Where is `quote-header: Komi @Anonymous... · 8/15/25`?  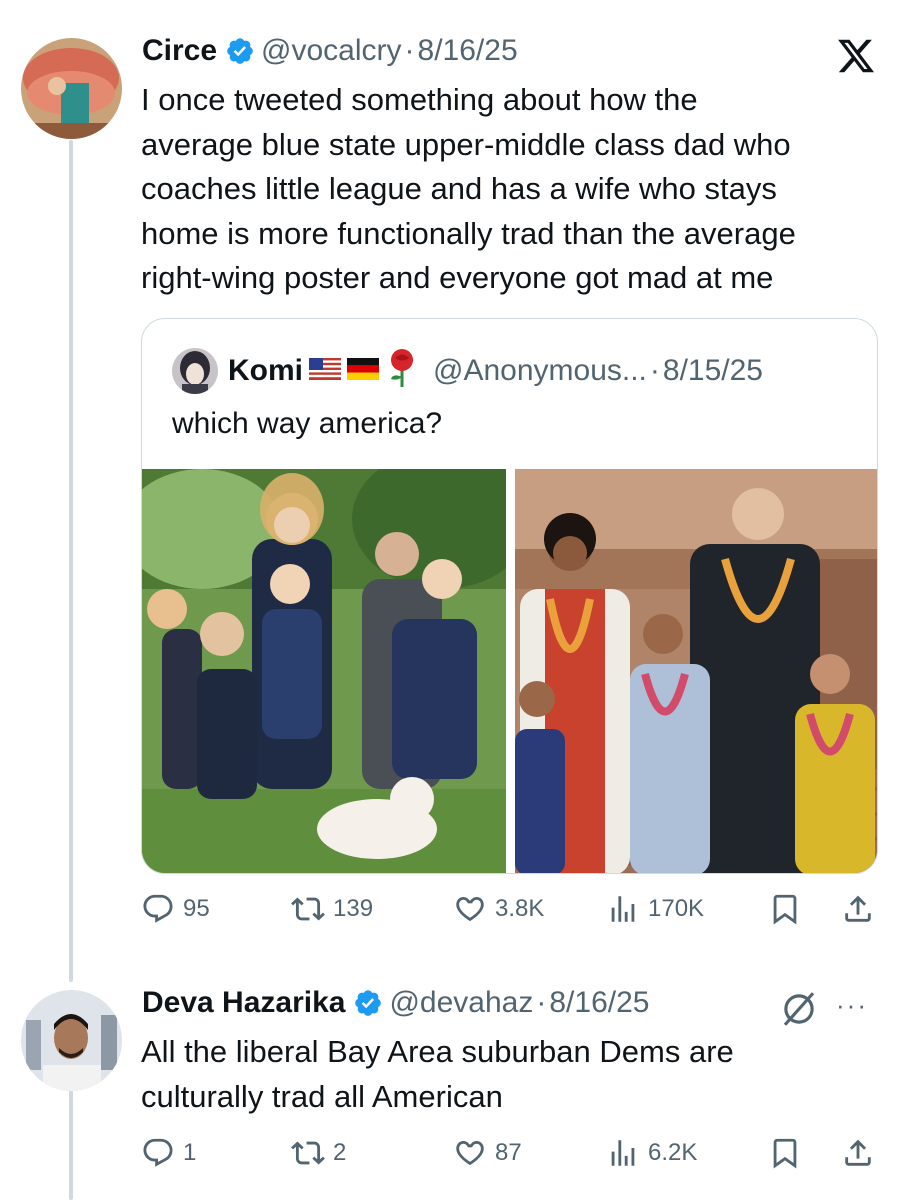
quote-header: Komi @Anonymous... · 8/15/25 is located at coordinates (467, 371).